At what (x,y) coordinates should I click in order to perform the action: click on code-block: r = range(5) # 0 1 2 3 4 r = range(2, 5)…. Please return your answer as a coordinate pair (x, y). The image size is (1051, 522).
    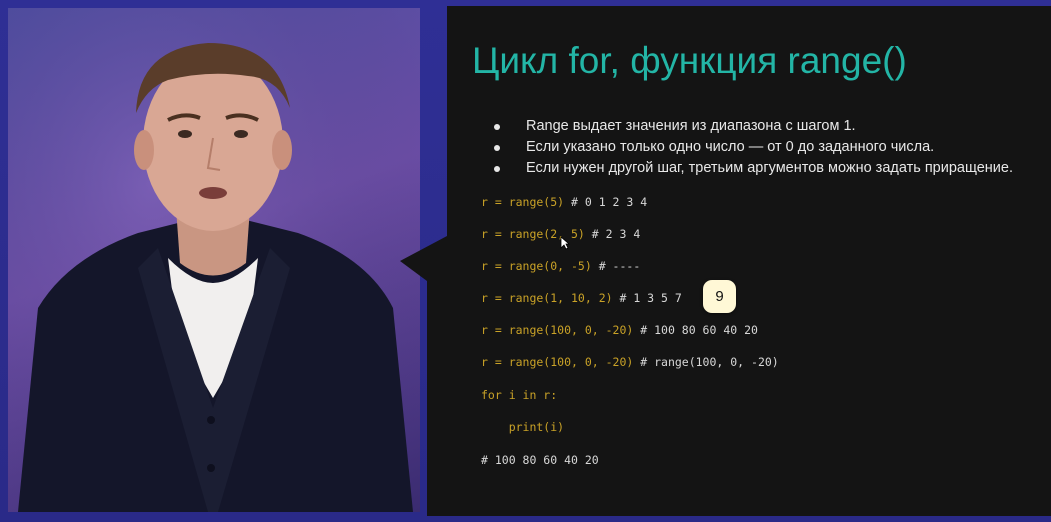
    Looking at the image, I should click on (630, 330).